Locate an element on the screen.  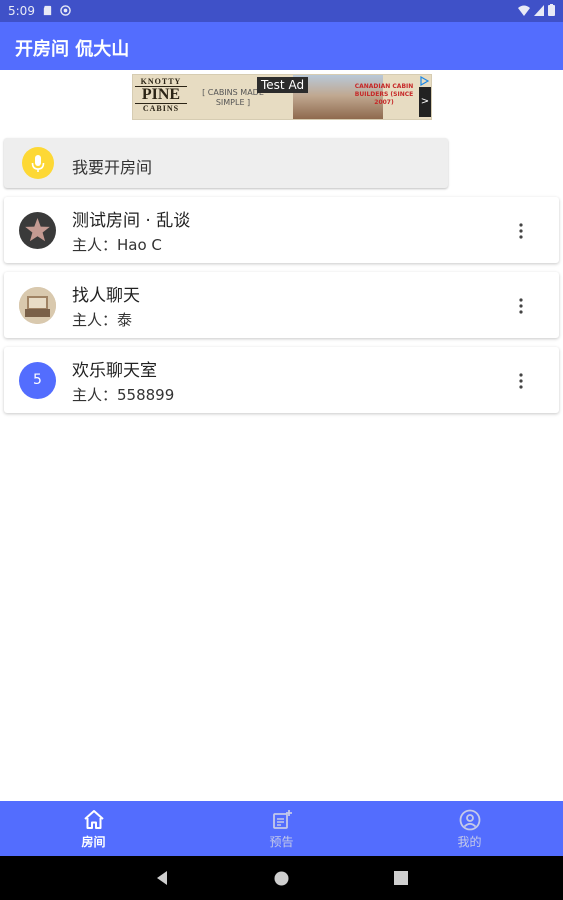
nav-label: 我的 is located at coordinates (469, 842).